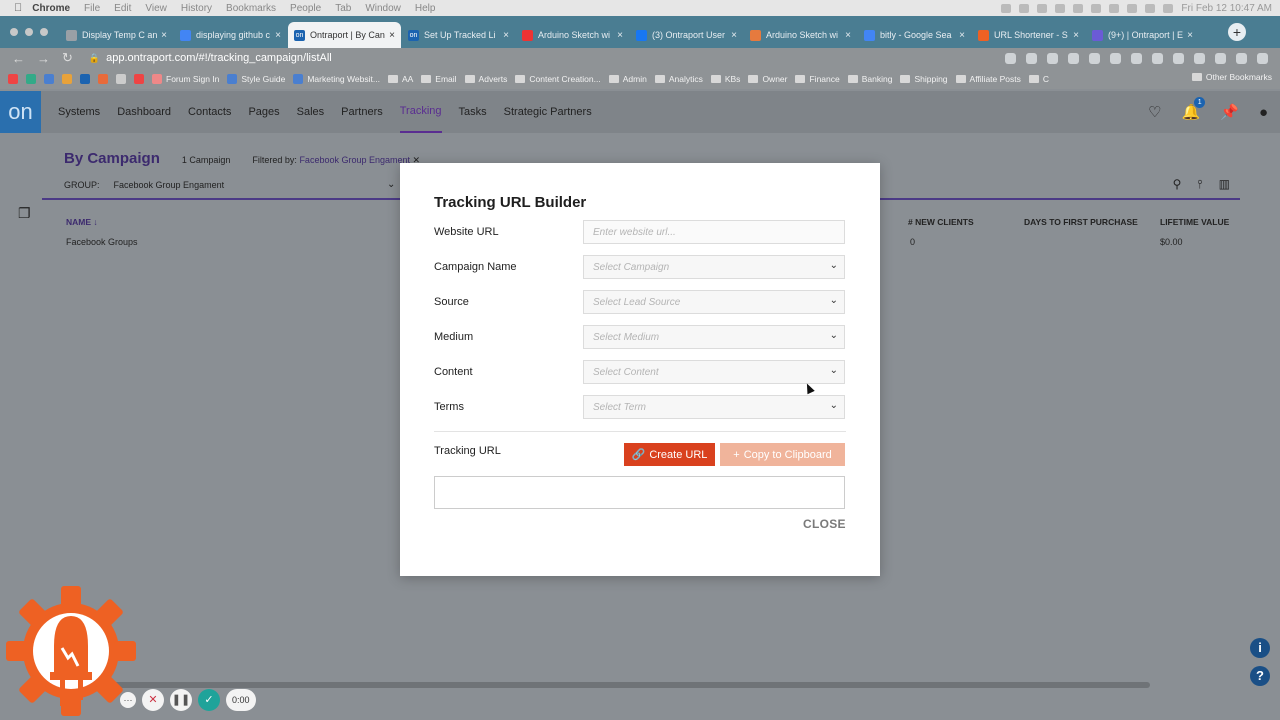 This screenshot has width=1280, height=720. Describe the element at coordinates (924, 79) in the screenshot. I see `bookmark-folder: Shipping` at that location.